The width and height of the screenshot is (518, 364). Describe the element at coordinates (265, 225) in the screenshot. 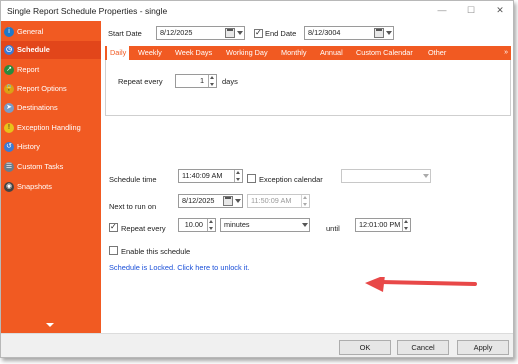

I see `repeat-unit-select: minutes` at that location.